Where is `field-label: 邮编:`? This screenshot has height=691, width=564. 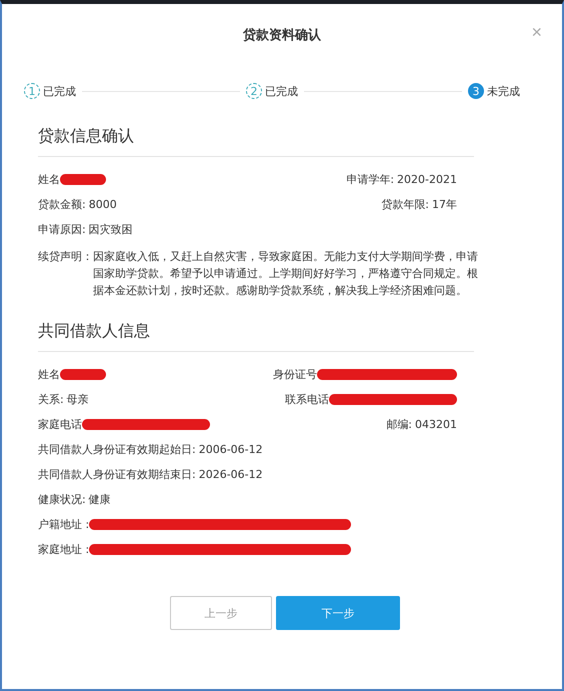 field-label: 邮编: is located at coordinates (399, 424).